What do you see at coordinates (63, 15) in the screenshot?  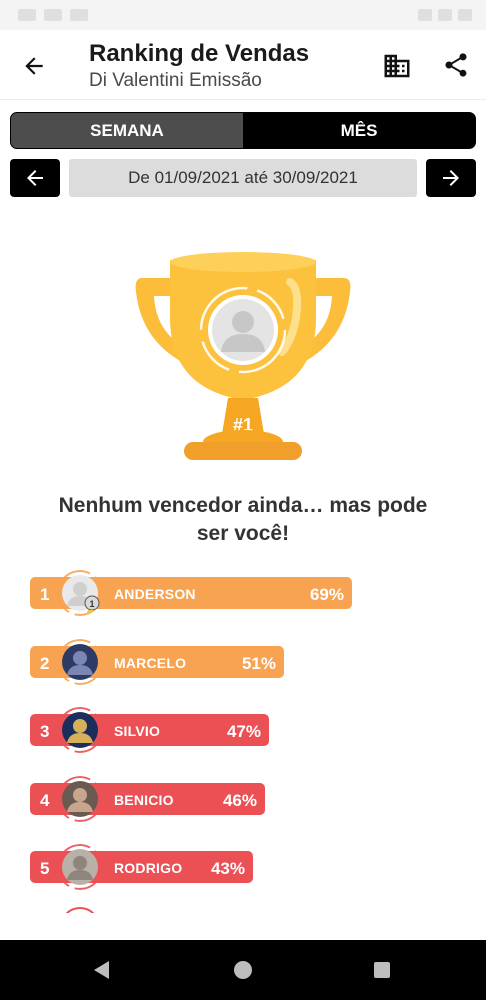 I see `status-icons-left` at bounding box center [63, 15].